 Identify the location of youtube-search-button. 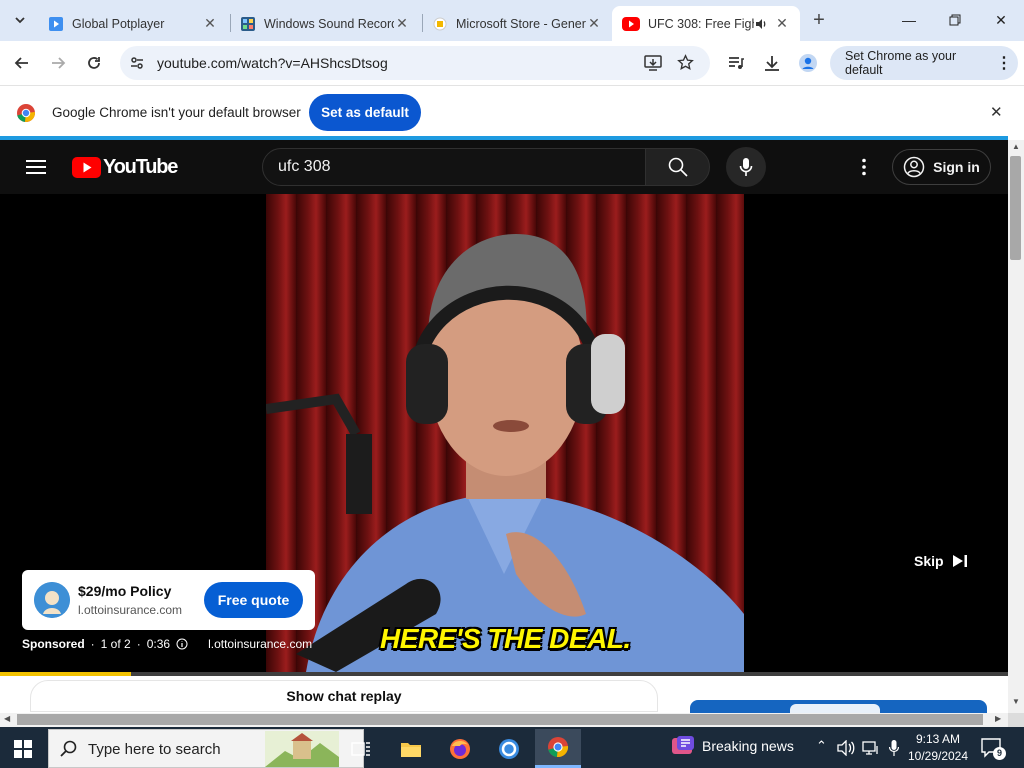
(677, 167).